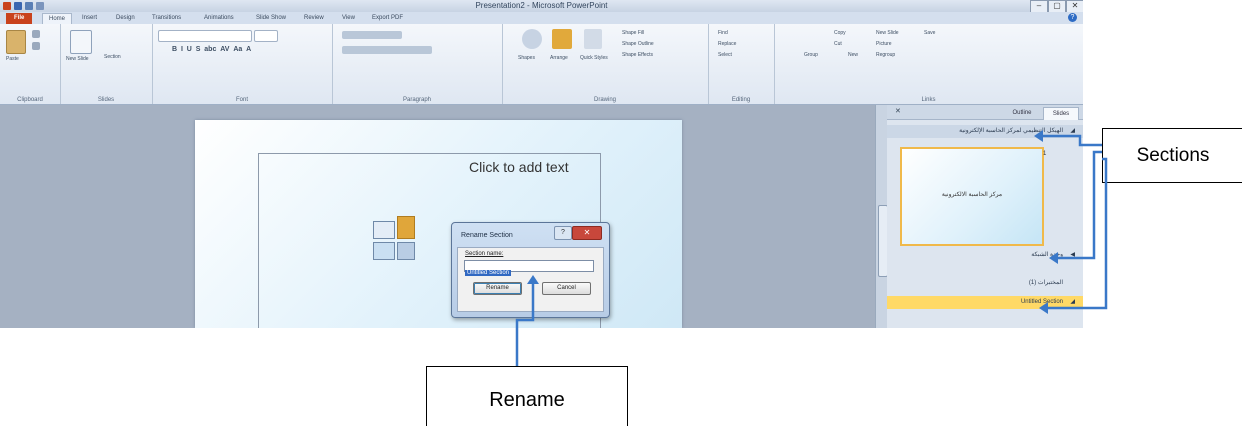 The width and height of the screenshot is (1242, 433). What do you see at coordinates (525, 324) in the screenshot?
I see `arrow-to-section-name-input` at bounding box center [525, 324].